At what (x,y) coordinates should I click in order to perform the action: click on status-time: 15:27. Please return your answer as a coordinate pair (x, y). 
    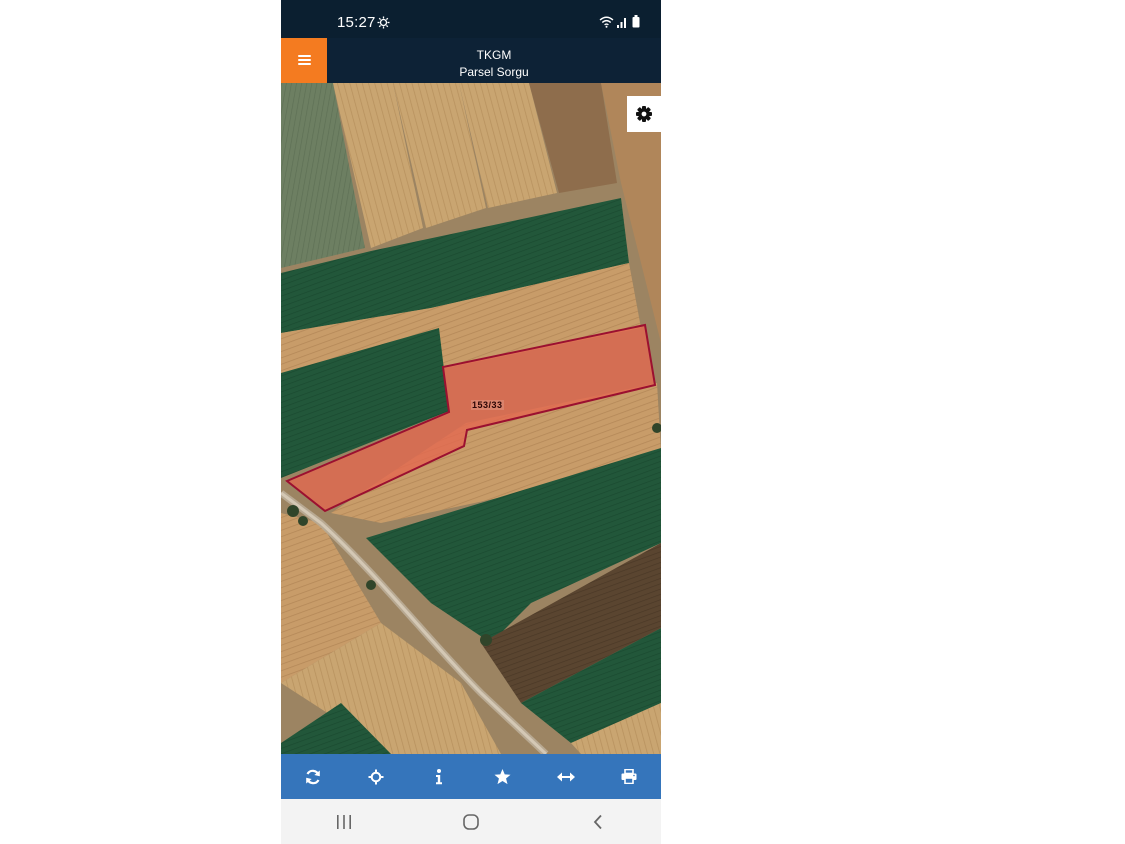
    Looking at the image, I should click on (356, 22).